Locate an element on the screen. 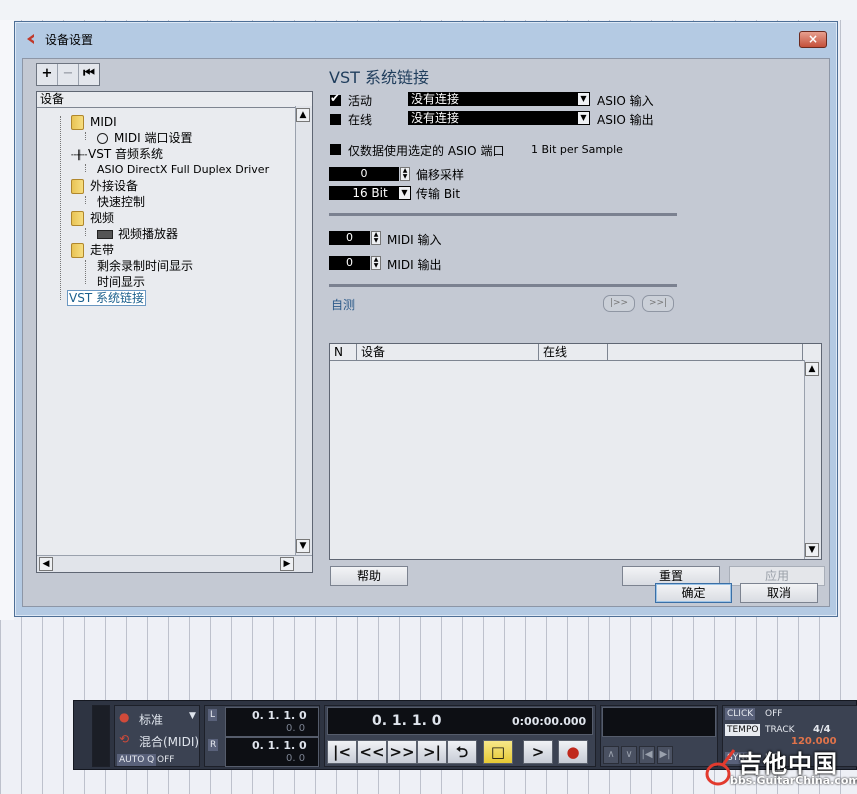 This screenshot has width=857, height=794. click-state: OFF is located at coordinates (774, 714).